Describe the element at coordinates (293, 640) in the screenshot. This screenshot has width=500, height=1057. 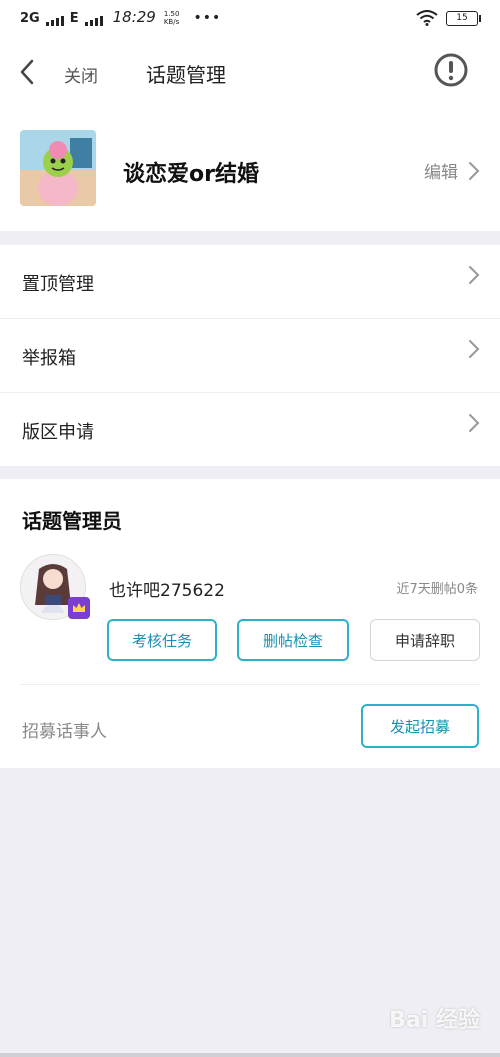
I see `delete-check-button: 删帖检查` at that location.